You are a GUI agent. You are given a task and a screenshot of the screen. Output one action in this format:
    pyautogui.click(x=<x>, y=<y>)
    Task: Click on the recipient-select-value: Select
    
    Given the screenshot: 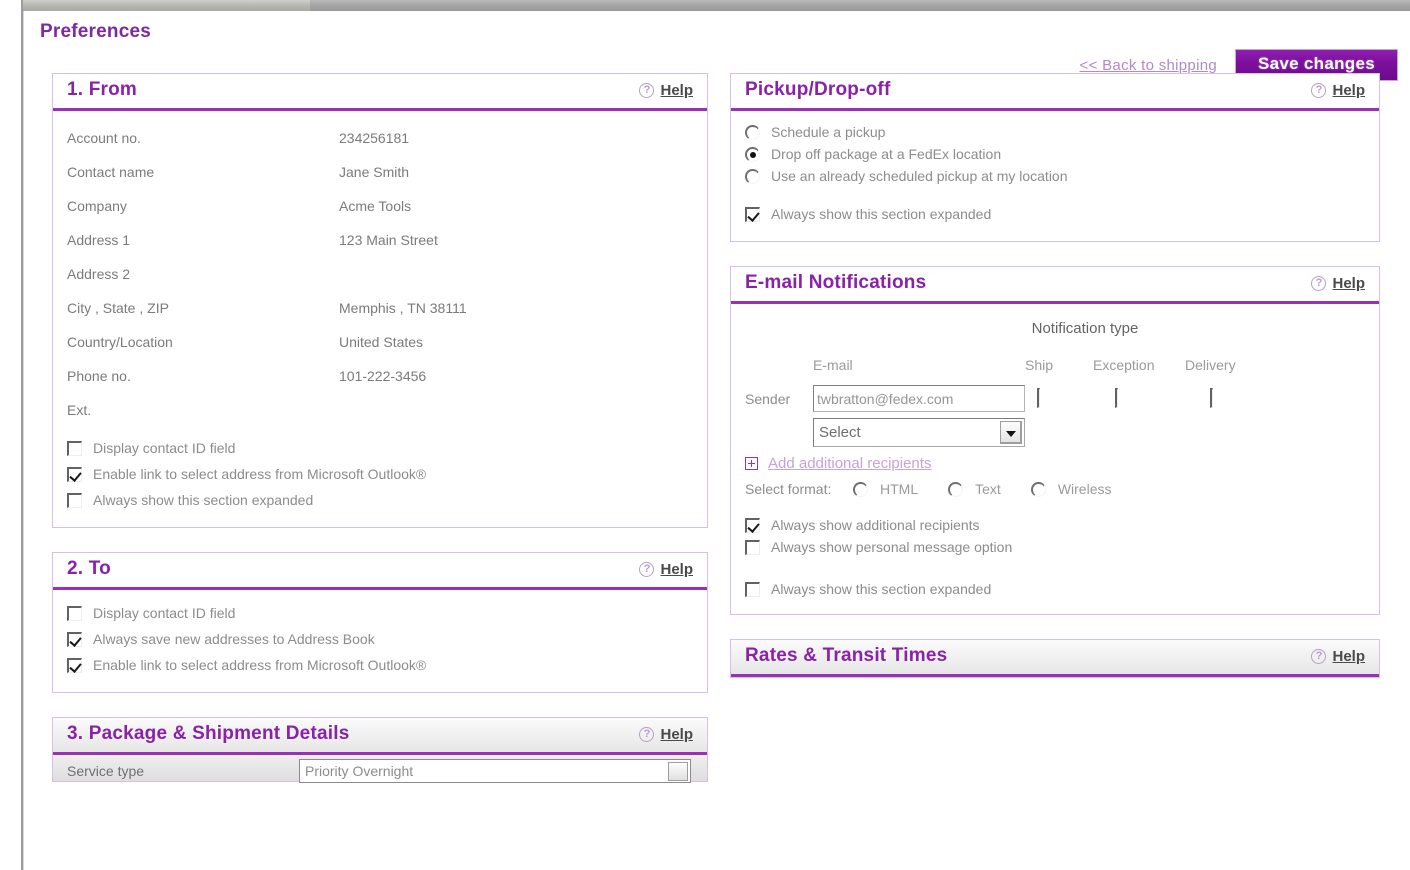 What is the action you would take?
    pyautogui.click(x=840, y=432)
    